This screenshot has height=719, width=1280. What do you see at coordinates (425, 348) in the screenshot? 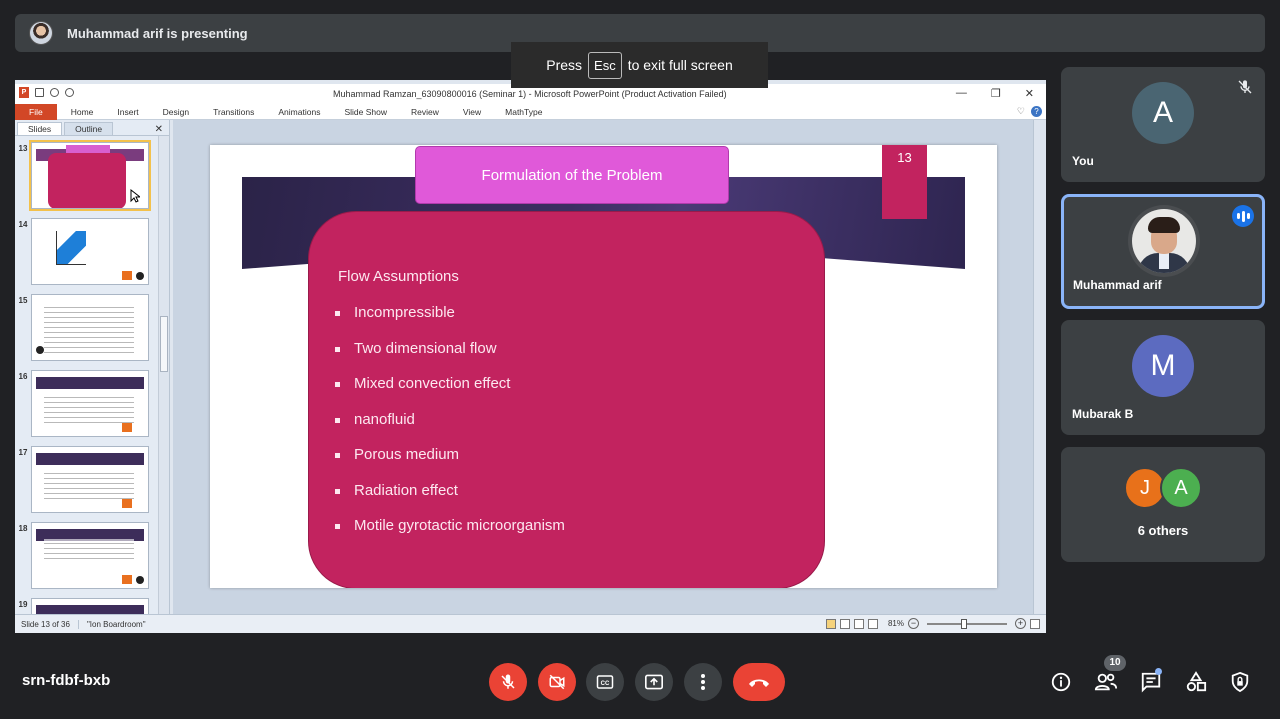
I see `bullet-text: Two dimensional flow` at bounding box center [425, 348].